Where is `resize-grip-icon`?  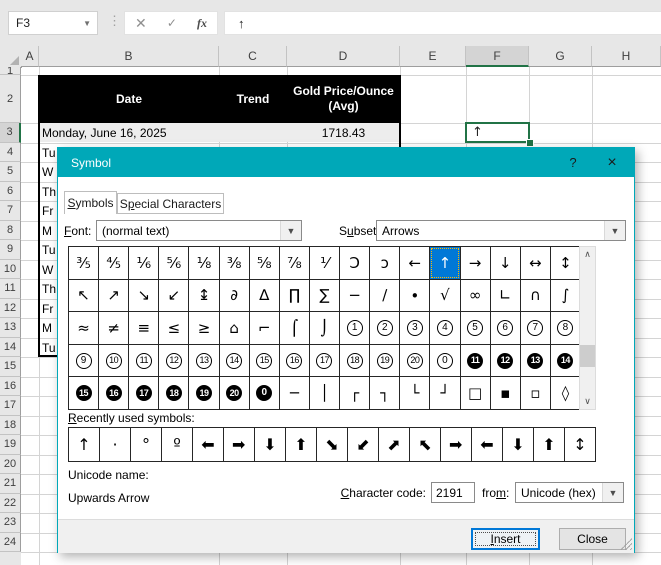 resize-grip-icon is located at coordinates (626, 544).